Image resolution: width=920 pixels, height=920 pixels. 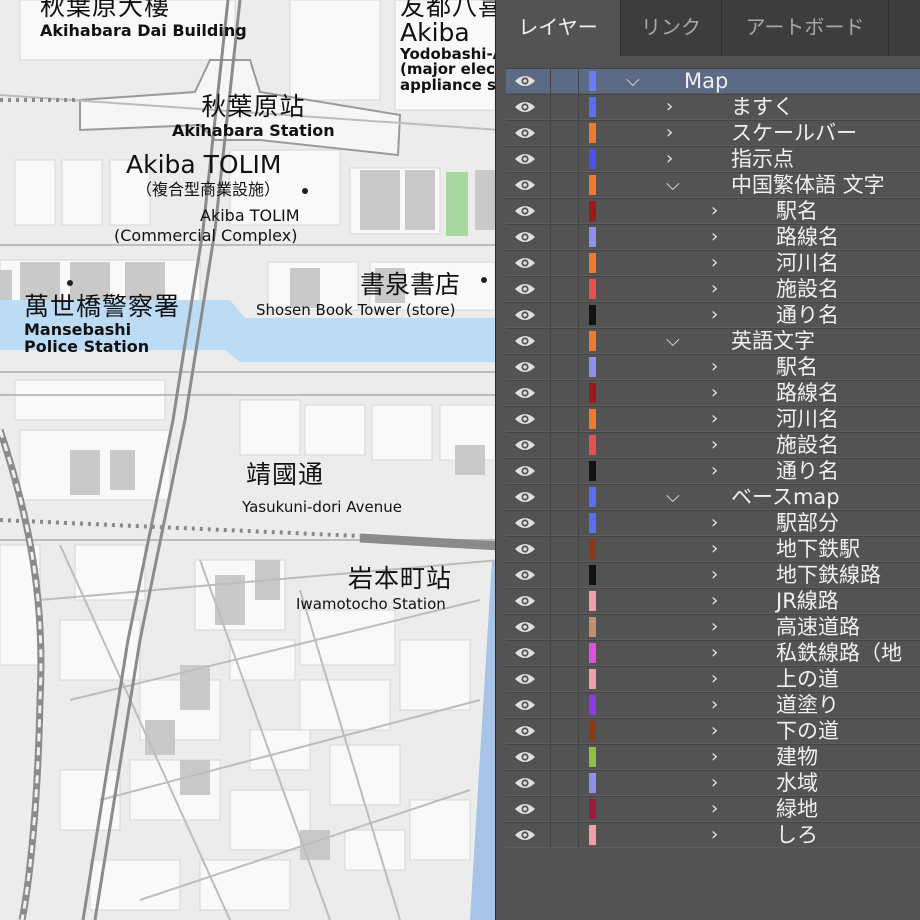 I want to click on tab-layers: レイヤー, so click(x=558, y=28).